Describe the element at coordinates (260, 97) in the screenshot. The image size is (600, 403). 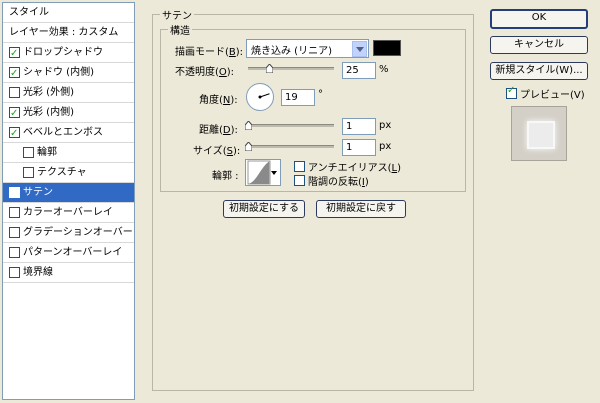
I see `angle-dial` at that location.